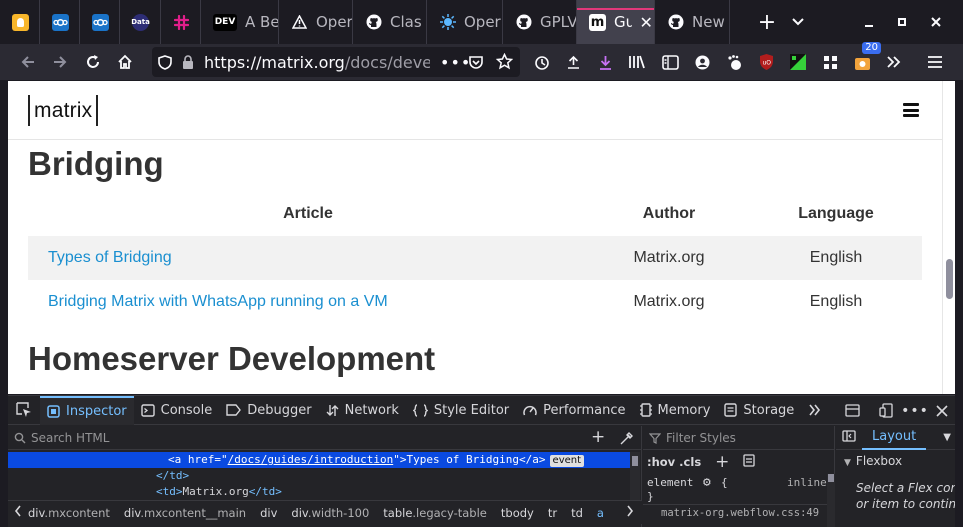 This screenshot has height=527, width=963. What do you see at coordinates (852, 410) in the screenshot?
I see `split-console-button` at bounding box center [852, 410].